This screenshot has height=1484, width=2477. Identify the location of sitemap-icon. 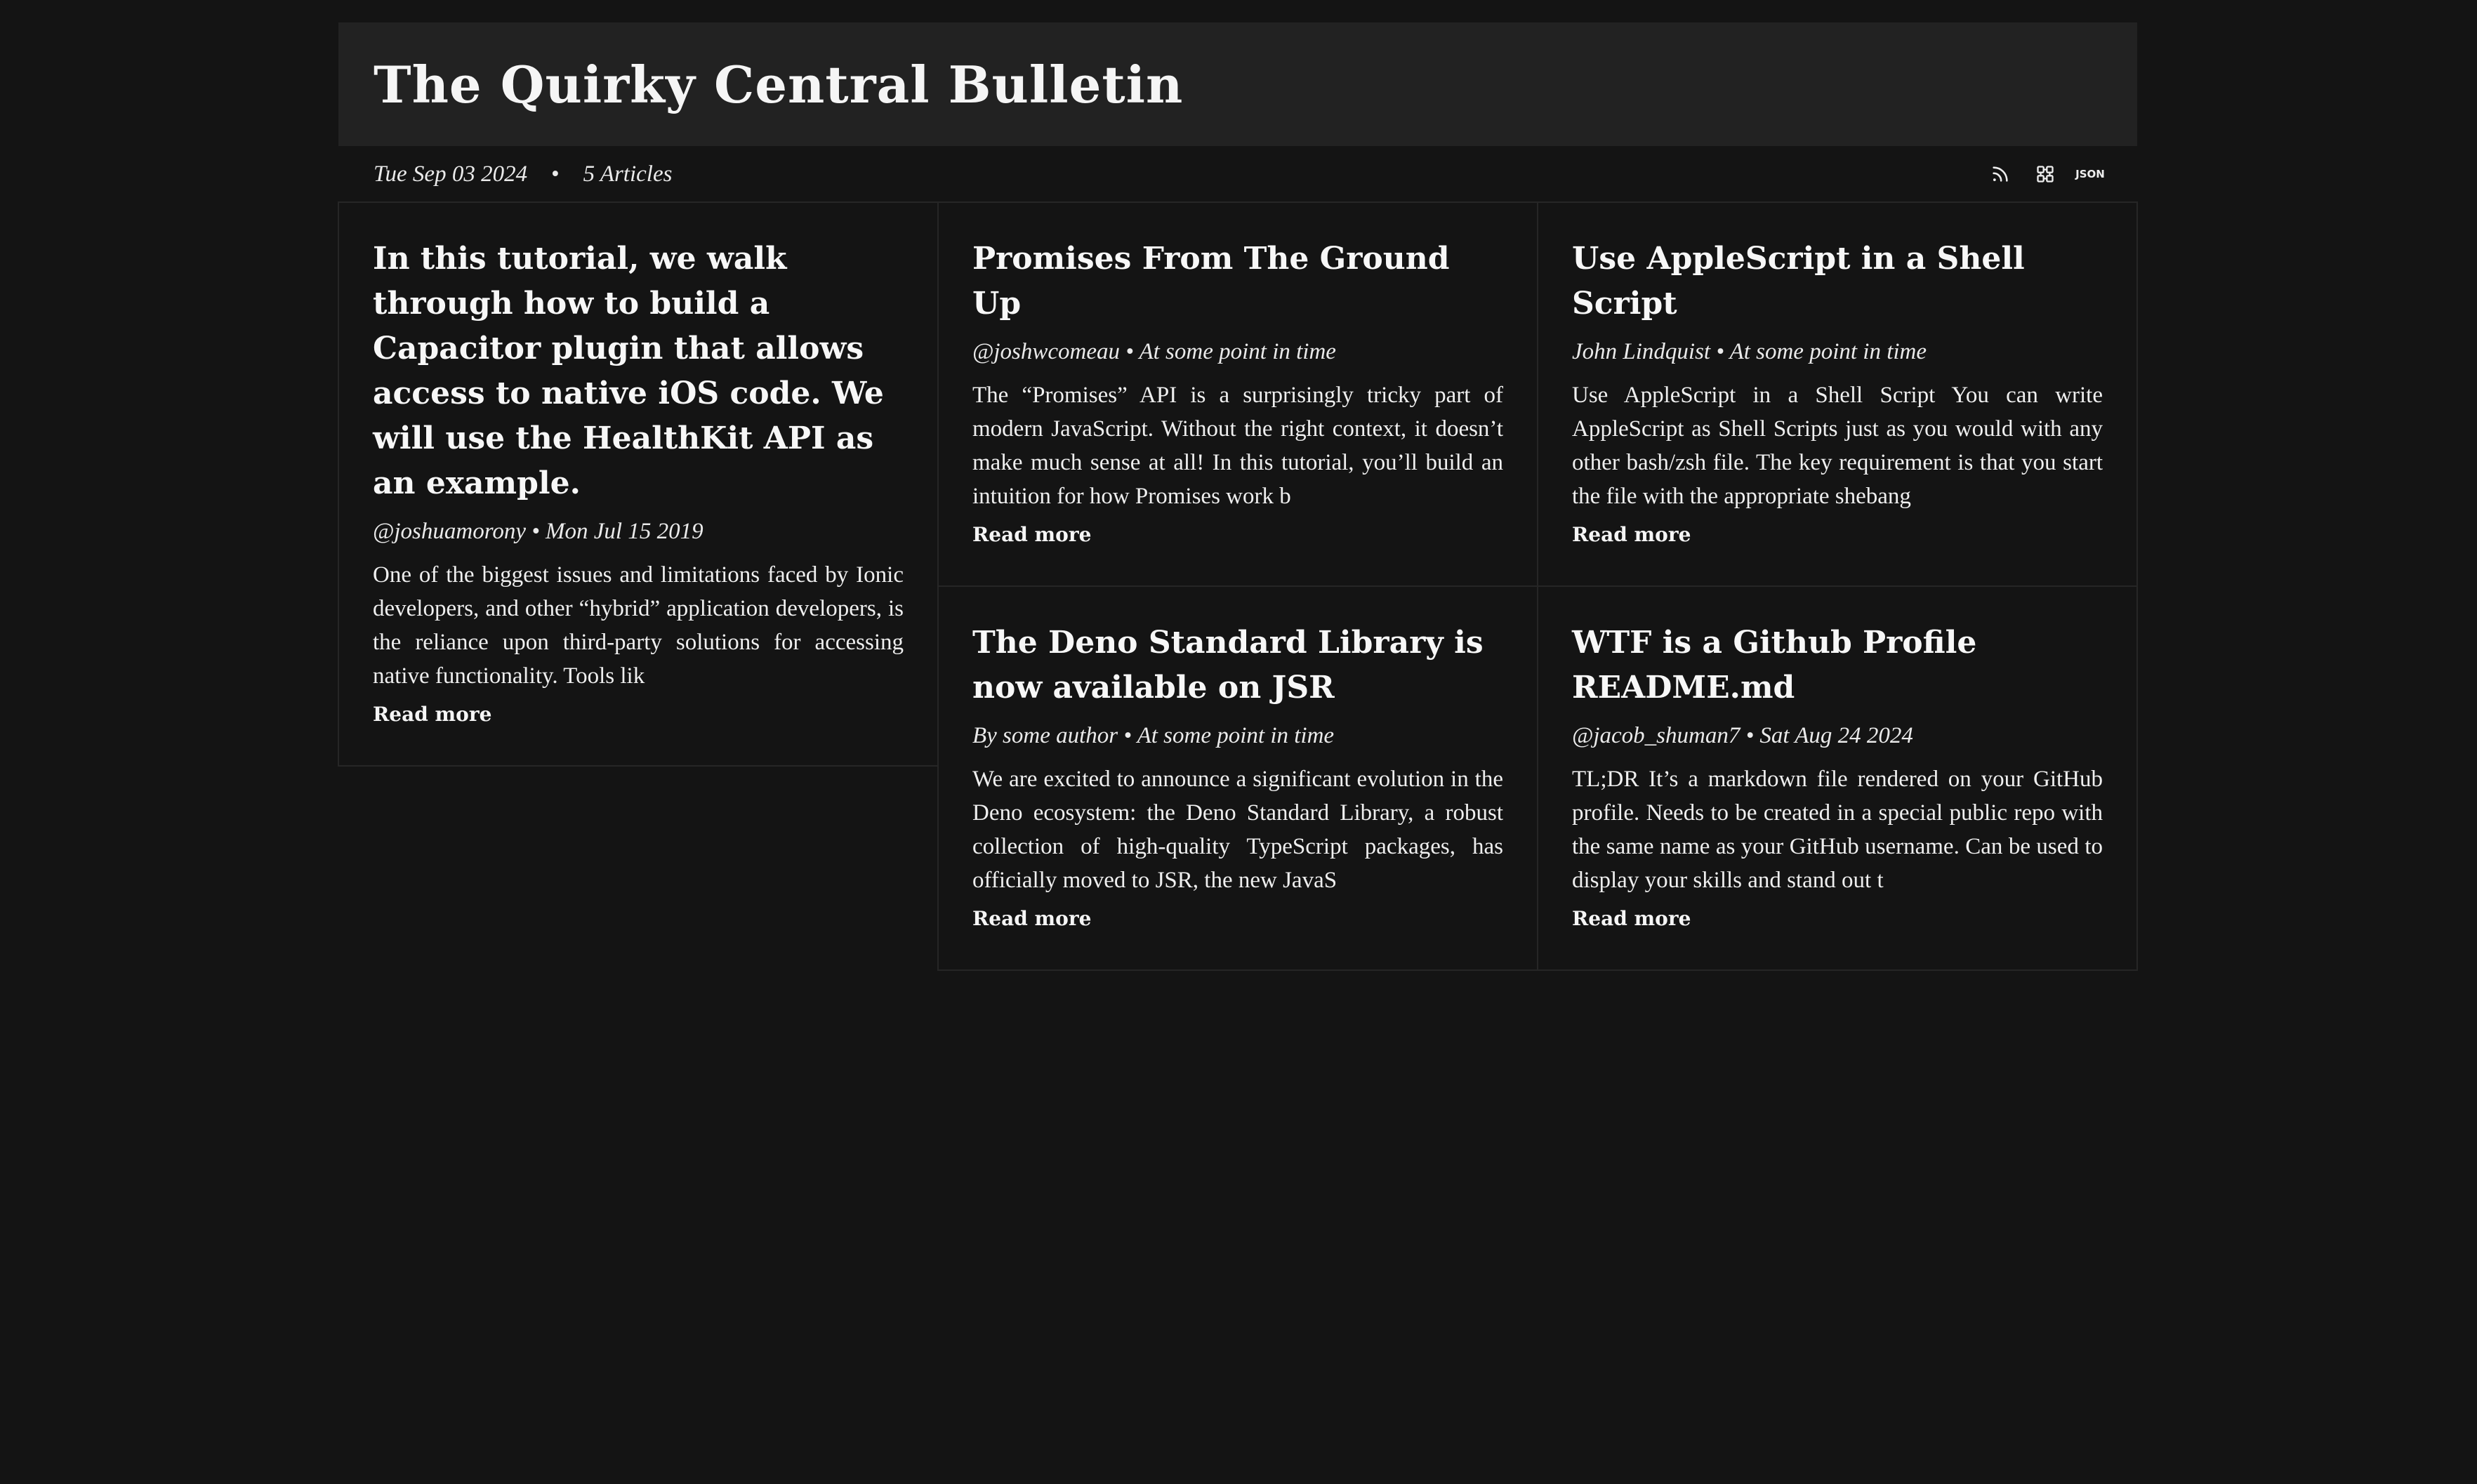
(2045, 174).